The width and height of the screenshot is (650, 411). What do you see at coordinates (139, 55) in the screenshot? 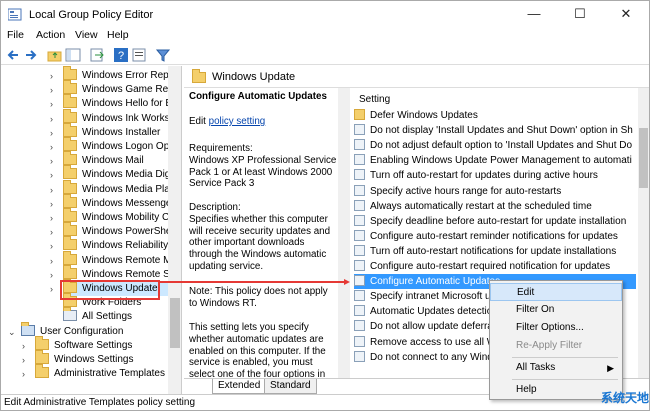
I see `properties-icon` at bounding box center [139, 55].